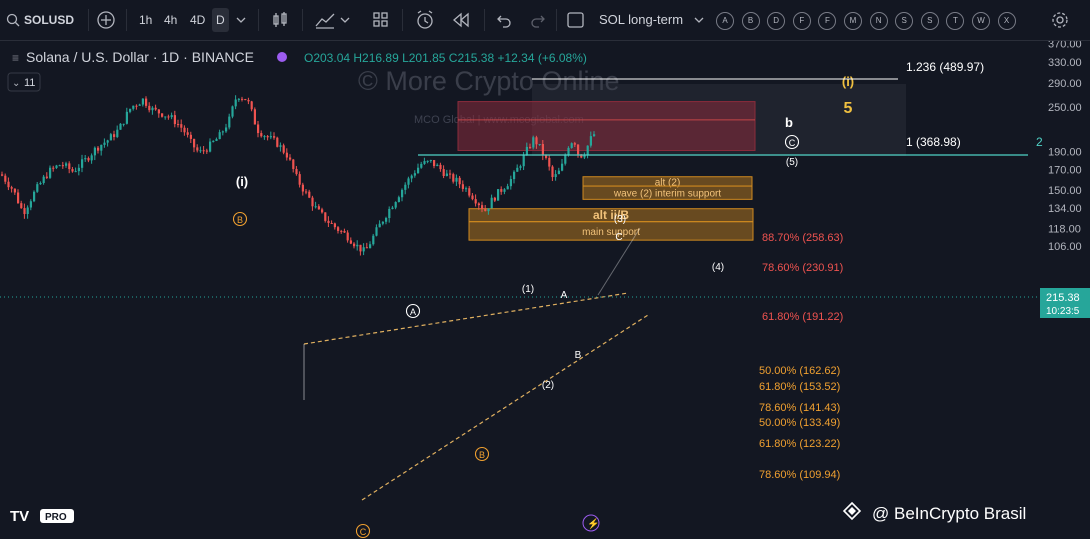 The image size is (1090, 539). What do you see at coordinates (425, 20) in the screenshot?
I see `alert-icon` at bounding box center [425, 20].